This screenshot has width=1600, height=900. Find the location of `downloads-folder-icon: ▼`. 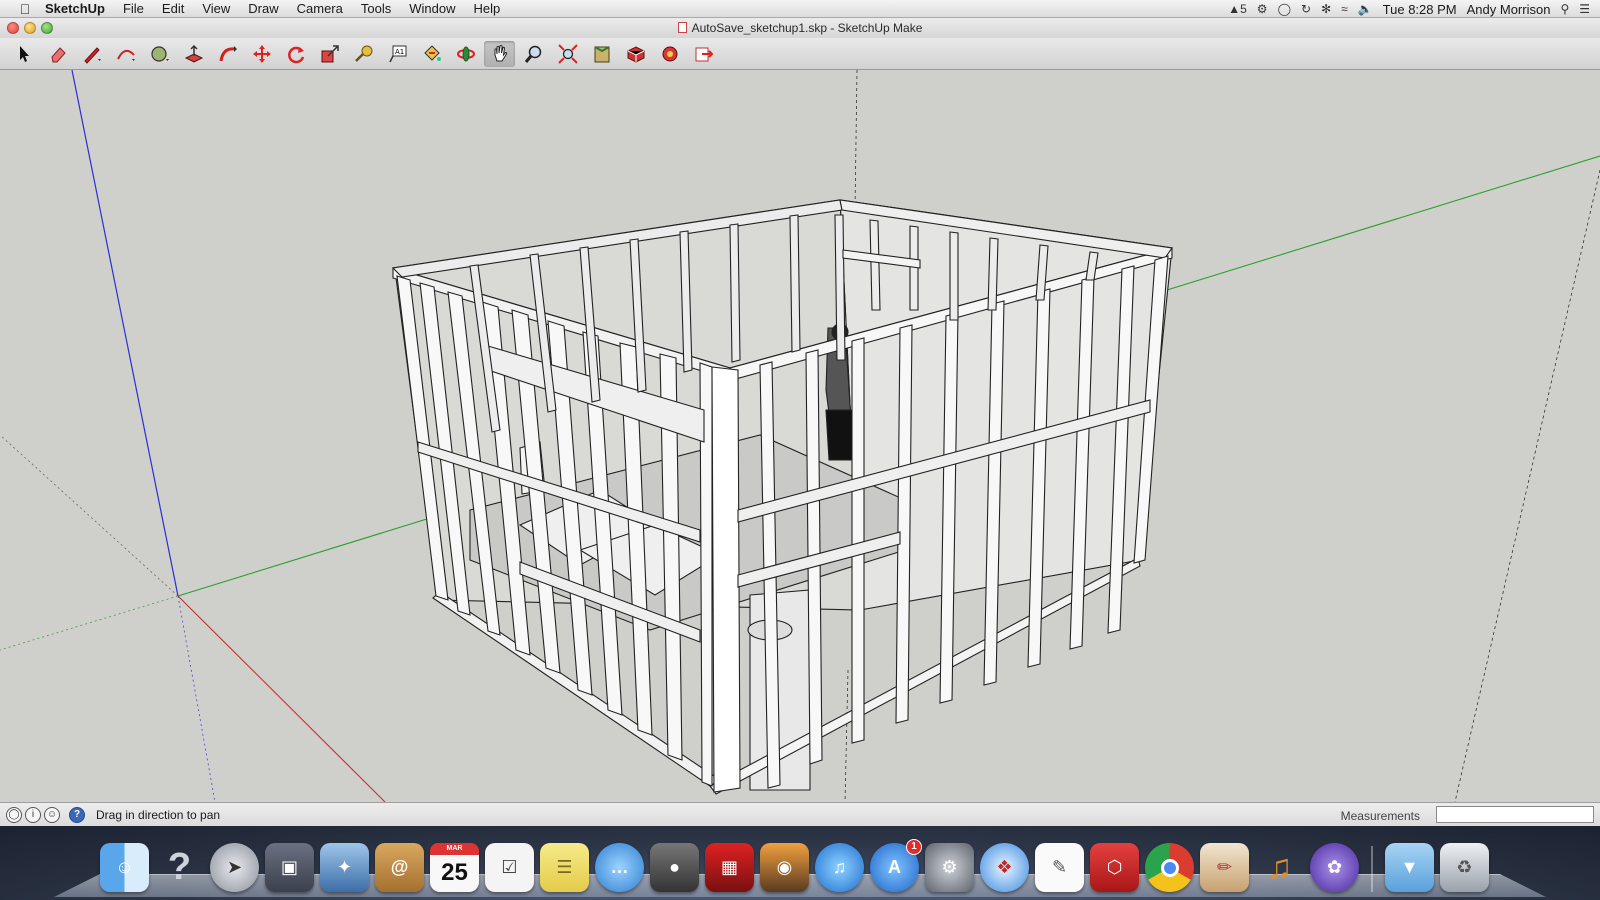

downloads-folder-icon: ▼ is located at coordinates (1409, 867).